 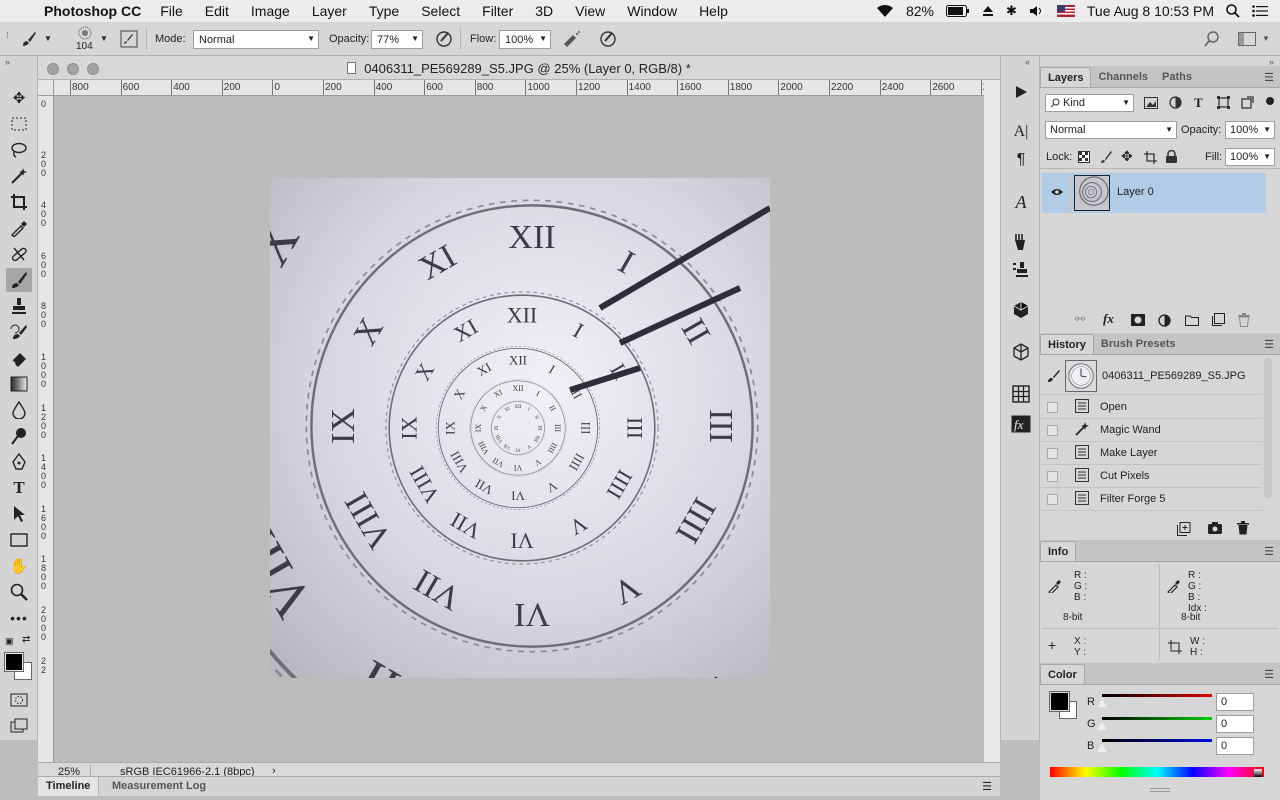 What do you see at coordinates (1021, 202) in the screenshot?
I see `glyphs-panel-icon: A` at bounding box center [1021, 202].